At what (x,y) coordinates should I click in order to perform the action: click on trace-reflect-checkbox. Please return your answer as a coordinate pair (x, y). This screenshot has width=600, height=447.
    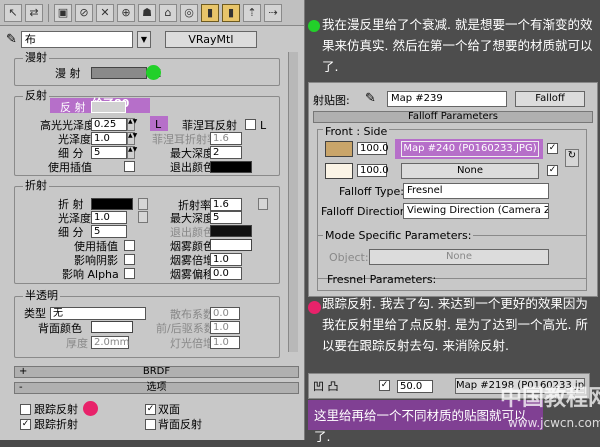
    Looking at the image, I should click on (25, 409).